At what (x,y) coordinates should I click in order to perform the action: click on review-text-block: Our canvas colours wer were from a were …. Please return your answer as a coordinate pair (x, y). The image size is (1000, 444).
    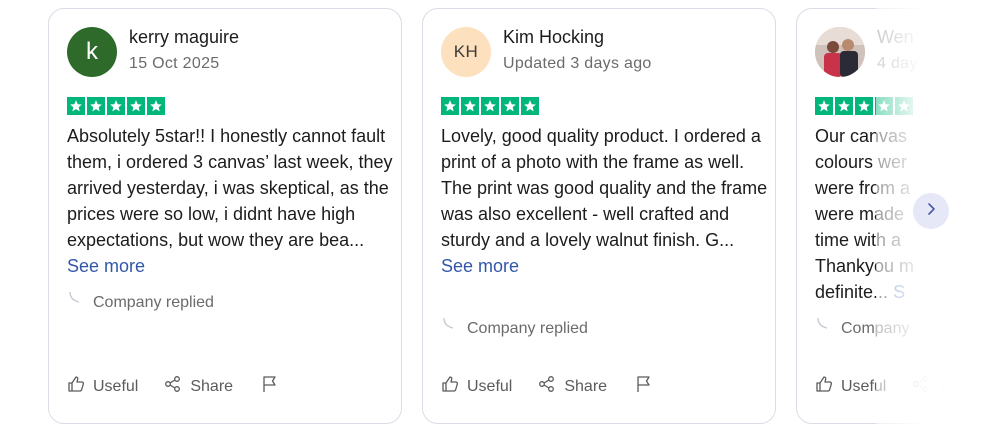
    Looking at the image, I should click on (907, 214).